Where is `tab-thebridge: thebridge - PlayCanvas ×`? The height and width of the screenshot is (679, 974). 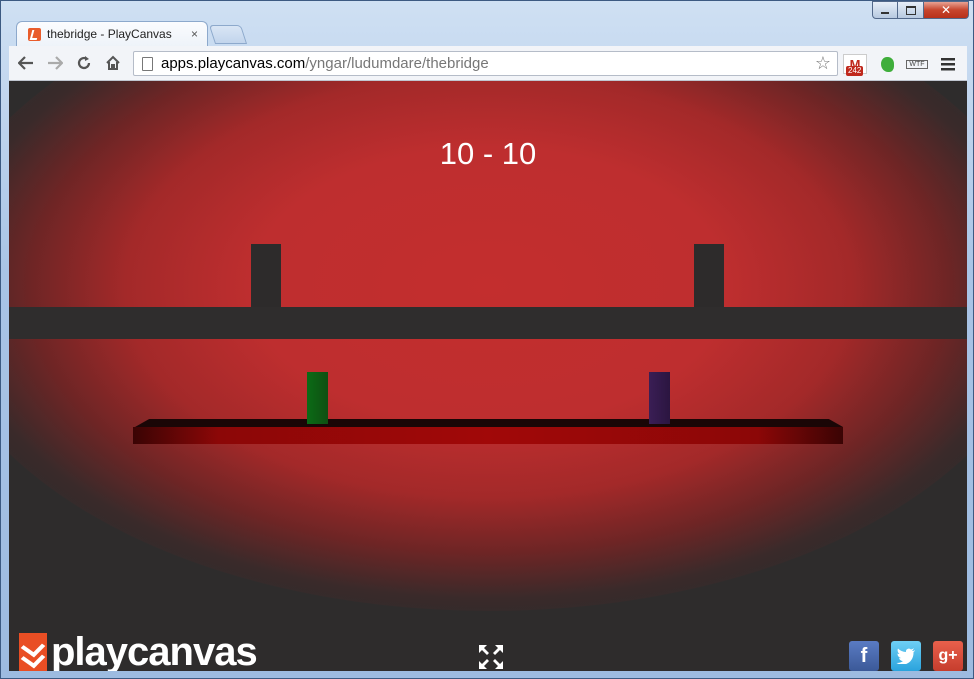
tab-thebridge: thebridge - PlayCanvas × is located at coordinates (112, 33).